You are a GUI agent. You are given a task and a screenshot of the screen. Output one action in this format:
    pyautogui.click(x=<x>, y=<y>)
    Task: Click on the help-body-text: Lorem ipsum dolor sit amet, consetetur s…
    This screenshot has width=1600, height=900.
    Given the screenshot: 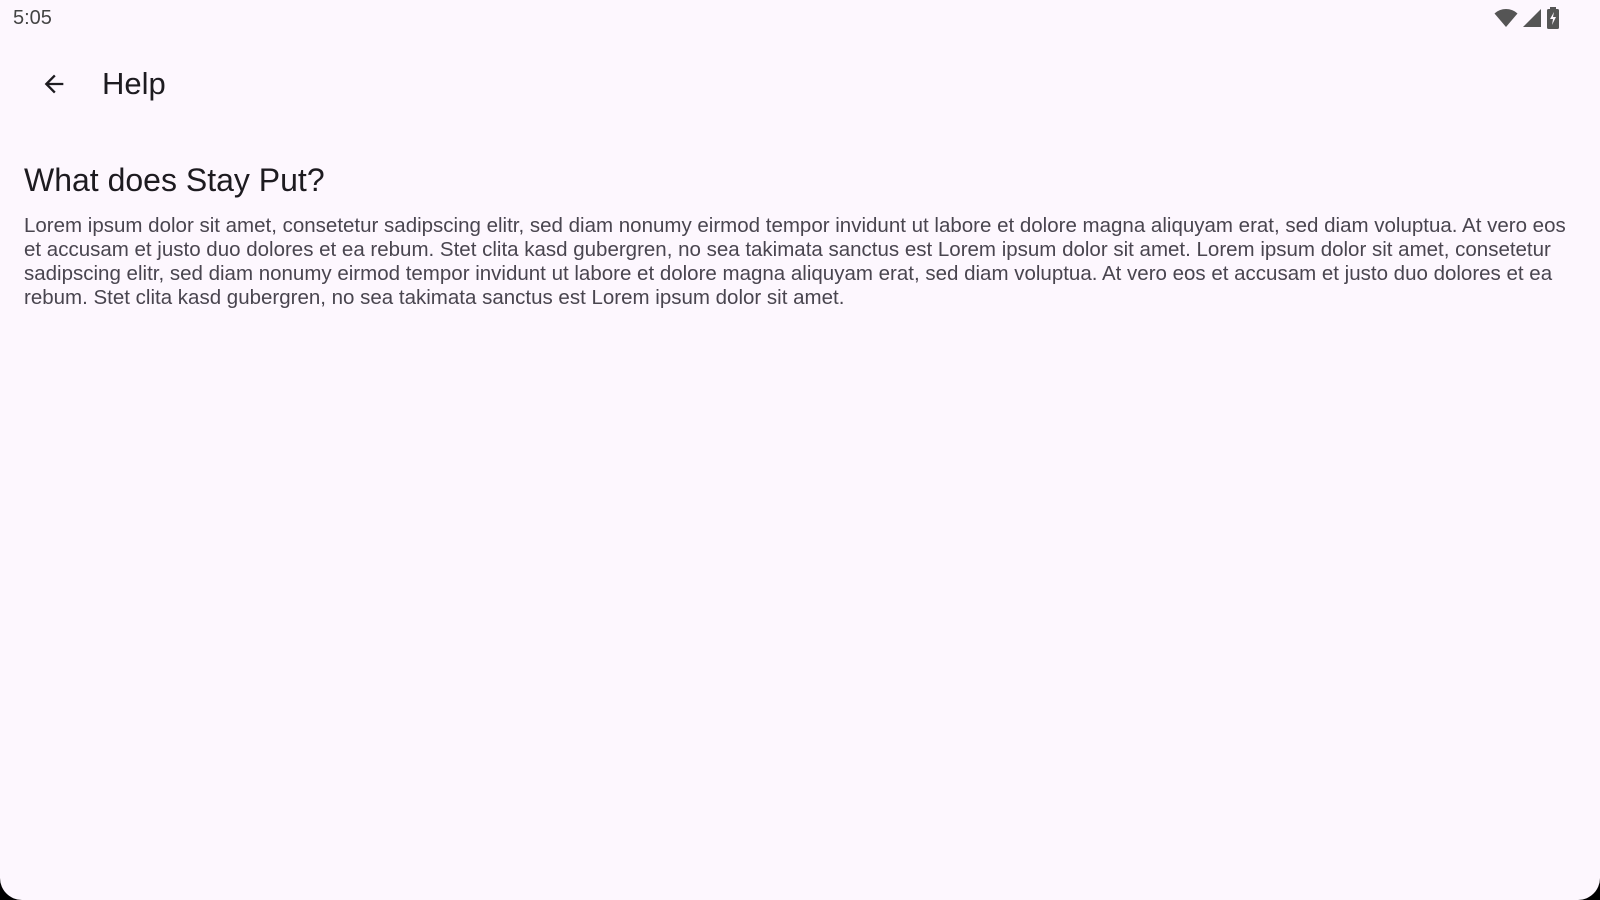 What is the action you would take?
    pyautogui.click(x=795, y=261)
    